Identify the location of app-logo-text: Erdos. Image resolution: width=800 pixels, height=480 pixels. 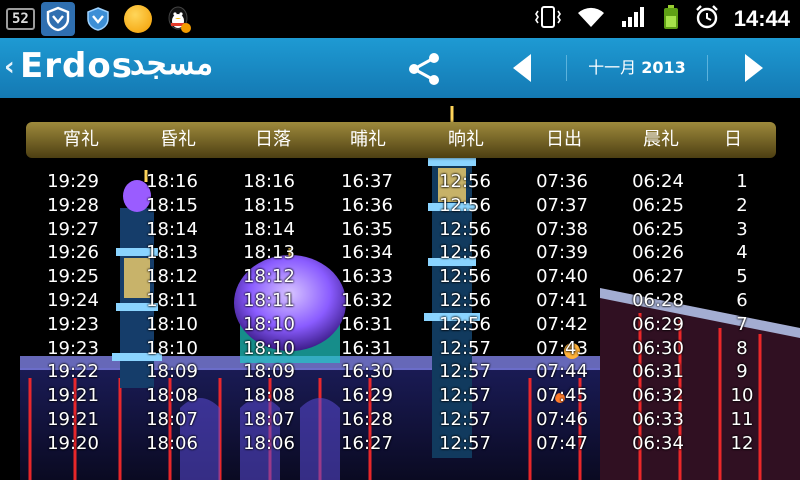
(76, 66).